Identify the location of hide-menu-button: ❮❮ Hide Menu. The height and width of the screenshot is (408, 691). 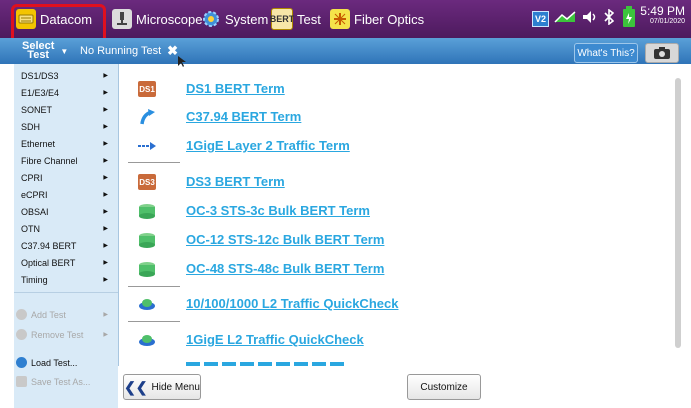
(162, 387).